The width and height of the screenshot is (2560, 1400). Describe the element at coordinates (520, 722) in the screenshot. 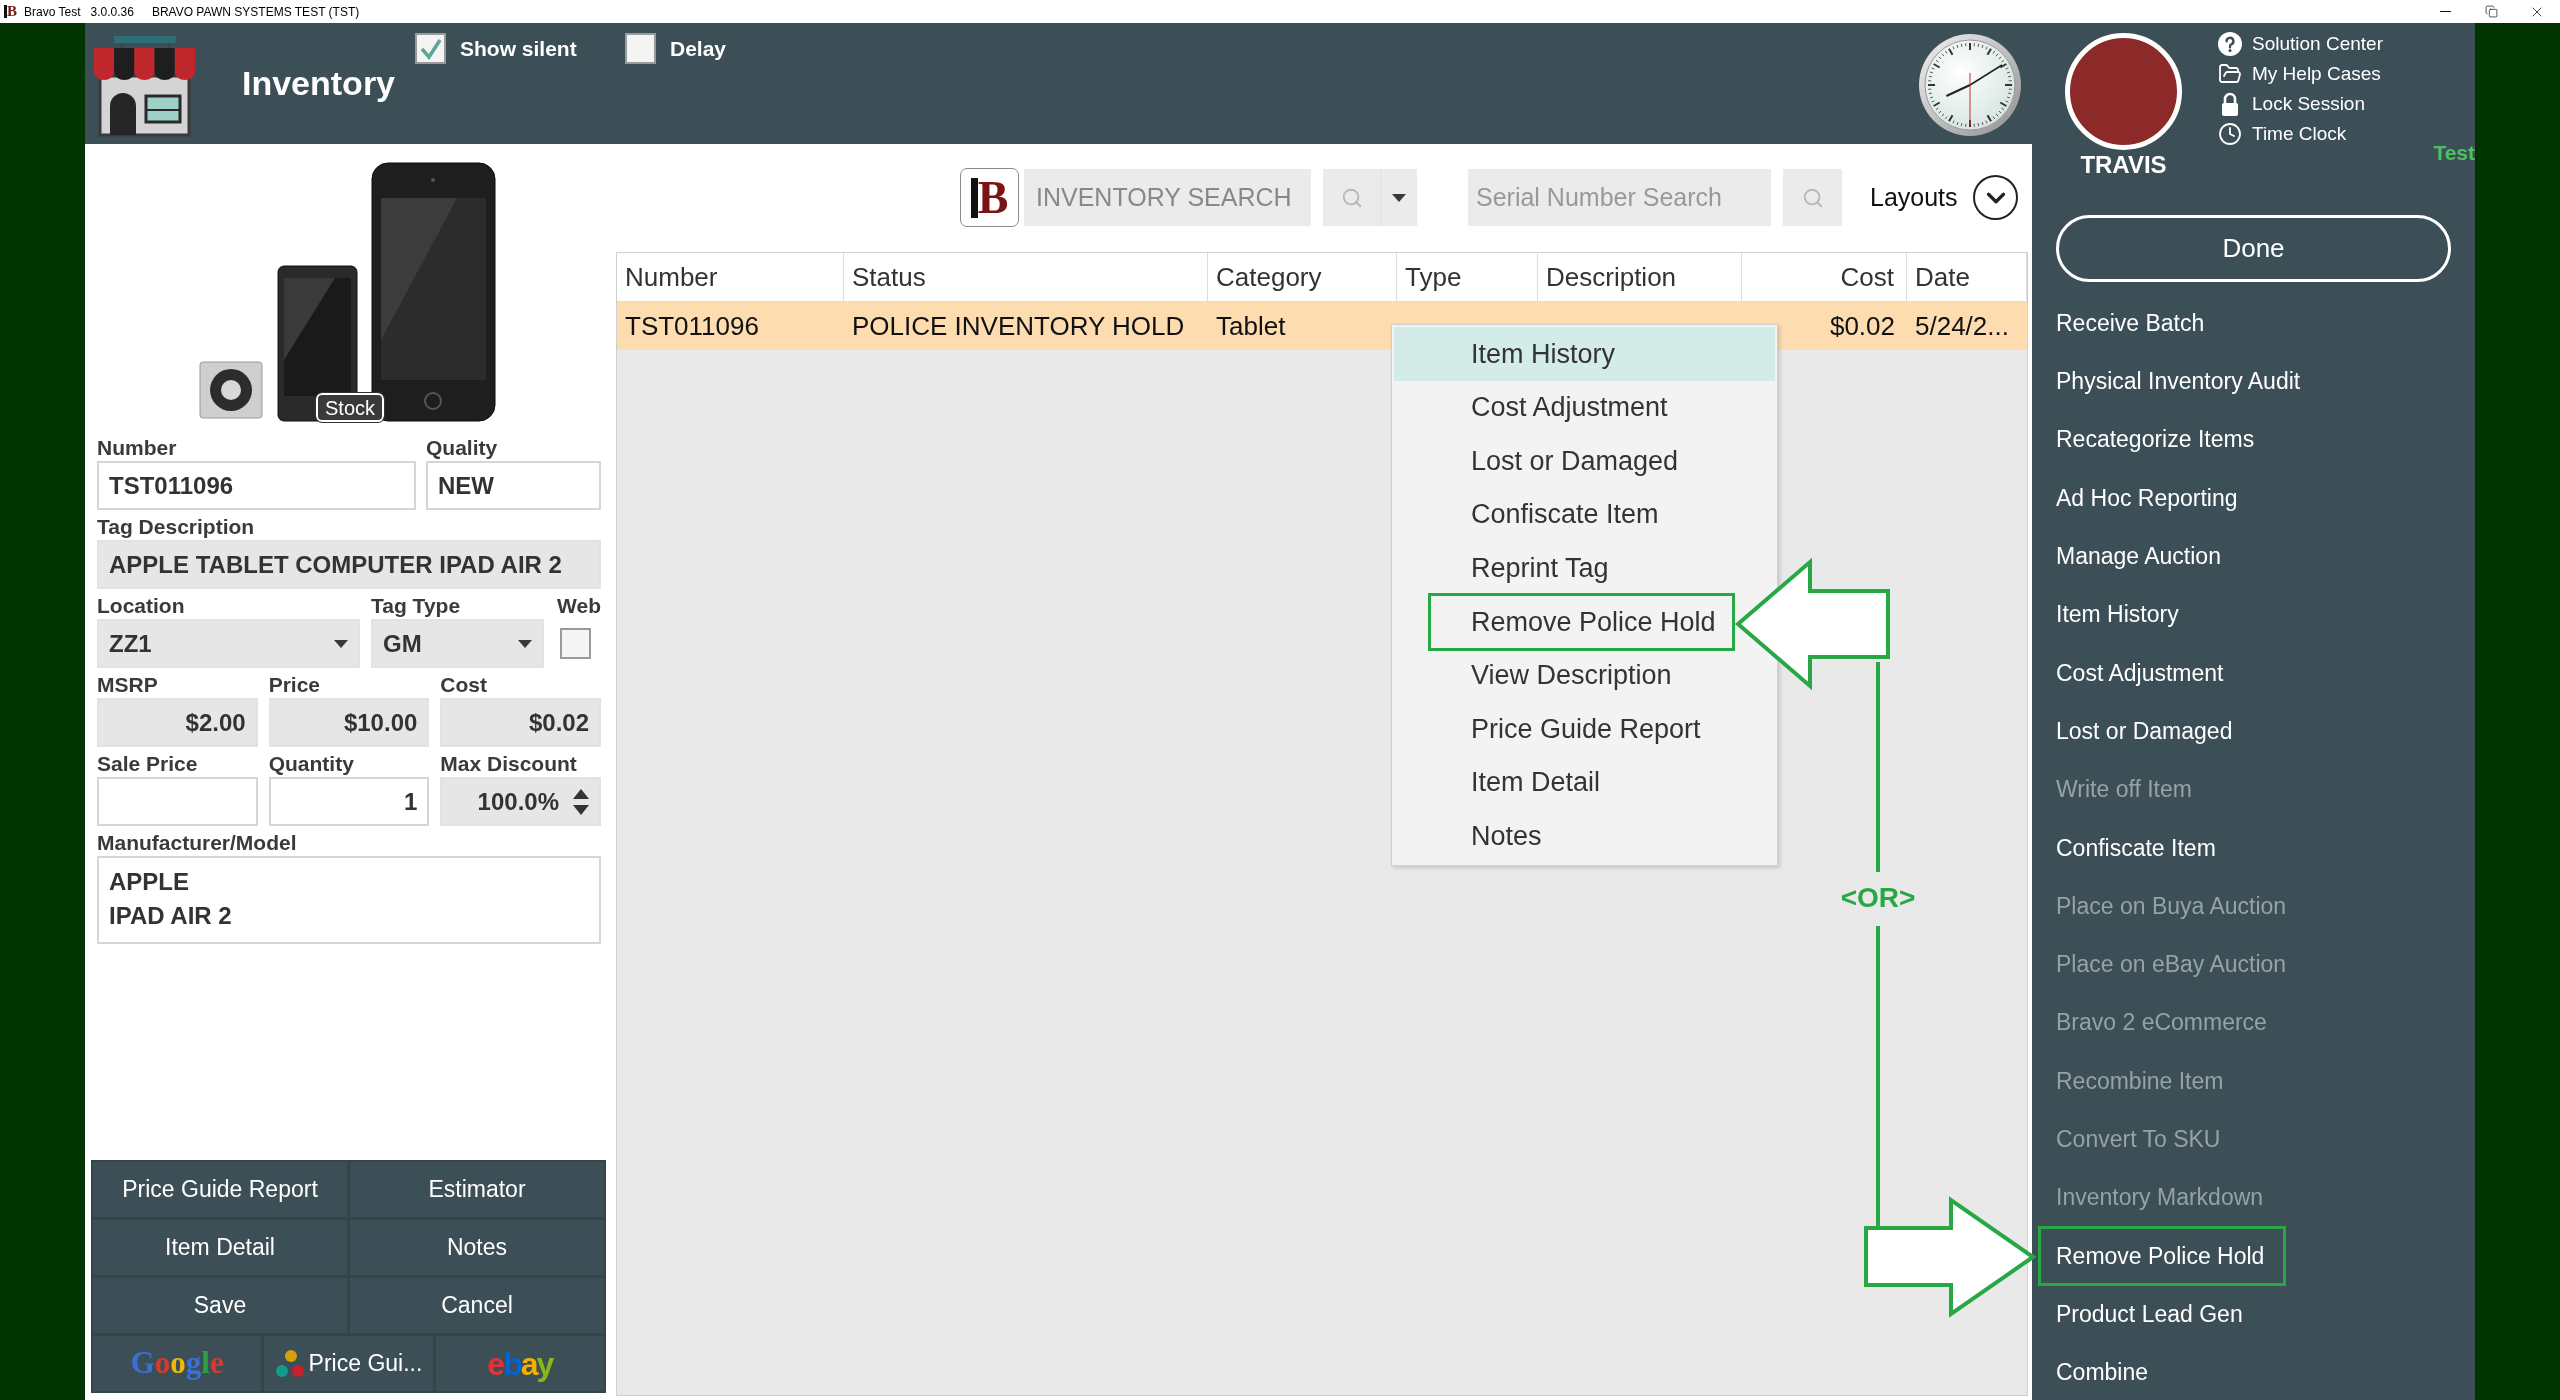

I see `text-field: $0.02` at that location.